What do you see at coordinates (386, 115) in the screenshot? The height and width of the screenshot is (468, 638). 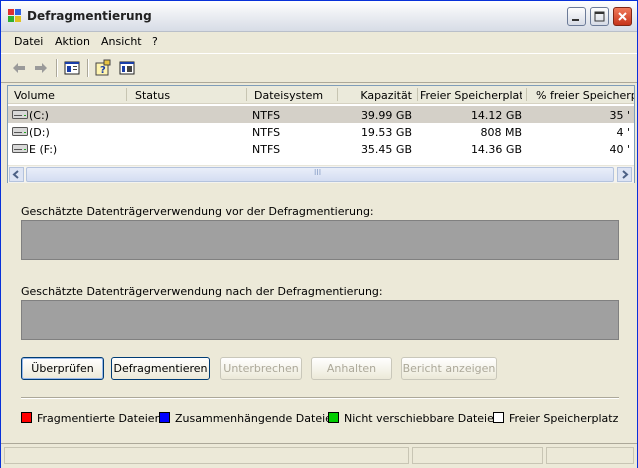 I see `volume-capacity: 39.99 GB` at bounding box center [386, 115].